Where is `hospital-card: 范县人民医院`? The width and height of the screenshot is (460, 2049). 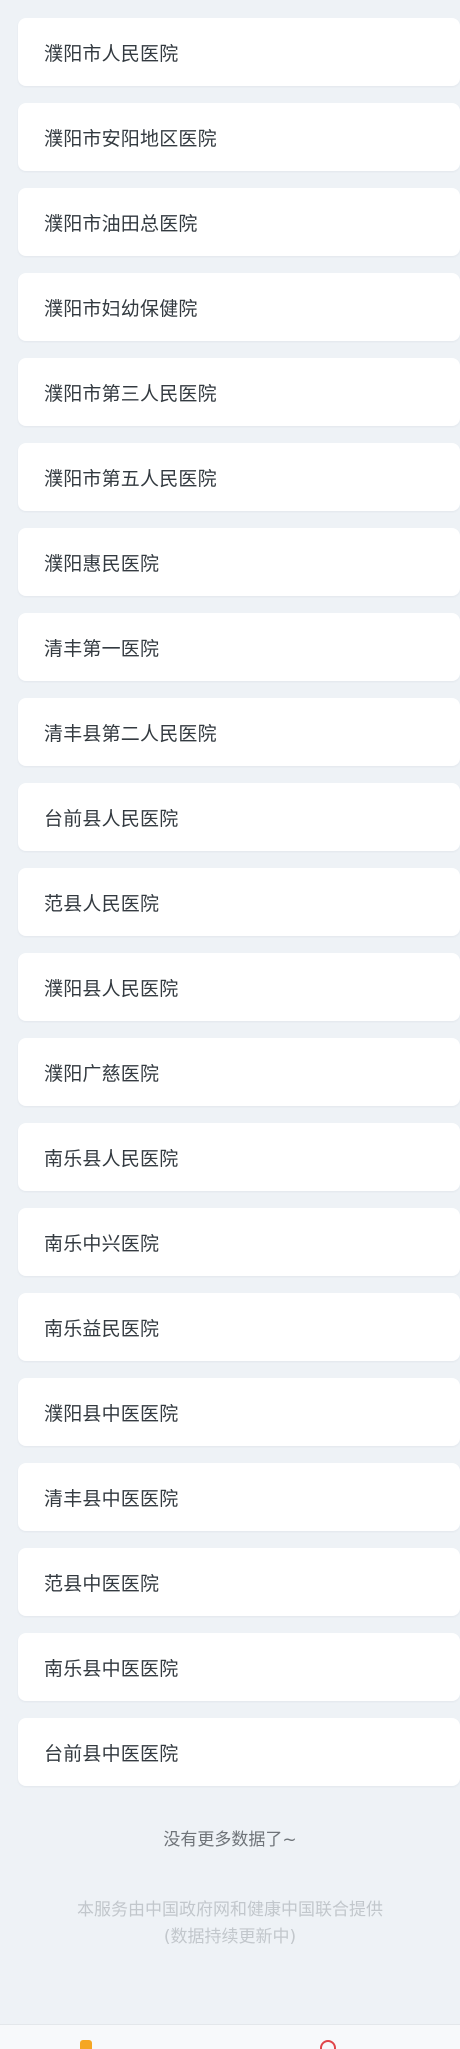
hospital-card: 范县人民医院 is located at coordinates (239, 902).